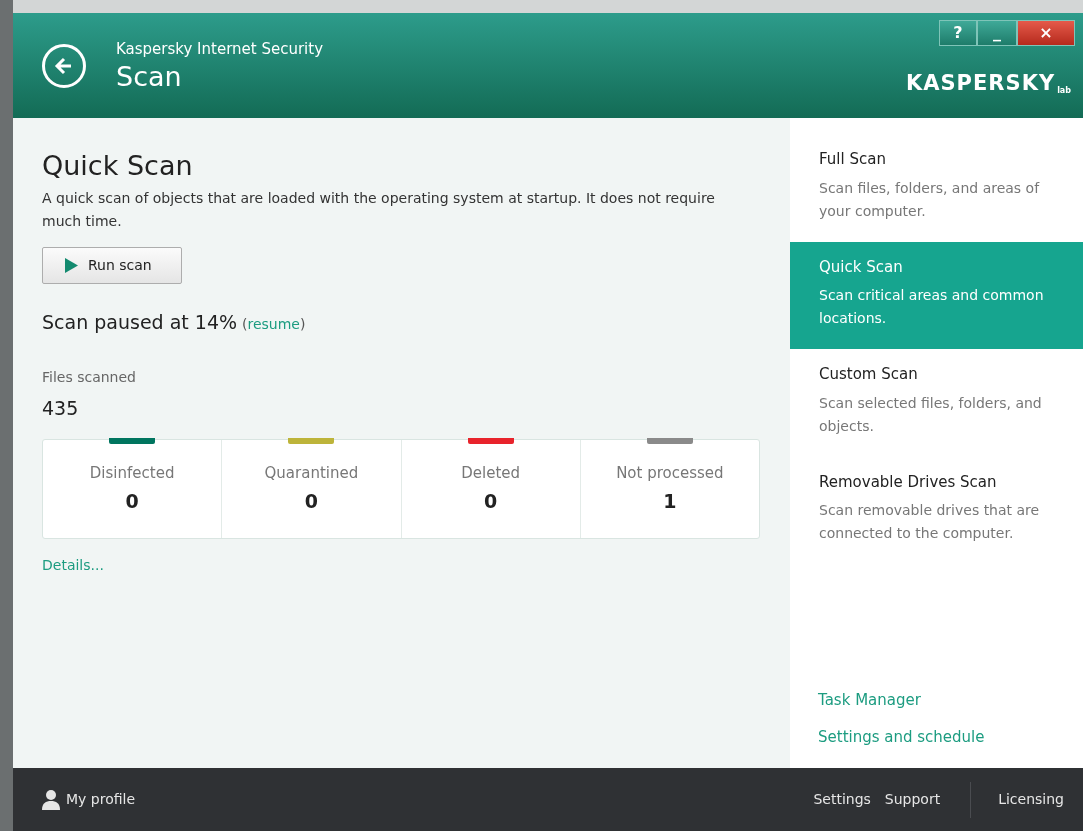 The width and height of the screenshot is (1083, 831). What do you see at coordinates (1031, 799) in the screenshot?
I see `licensing-link: Licensing` at bounding box center [1031, 799].